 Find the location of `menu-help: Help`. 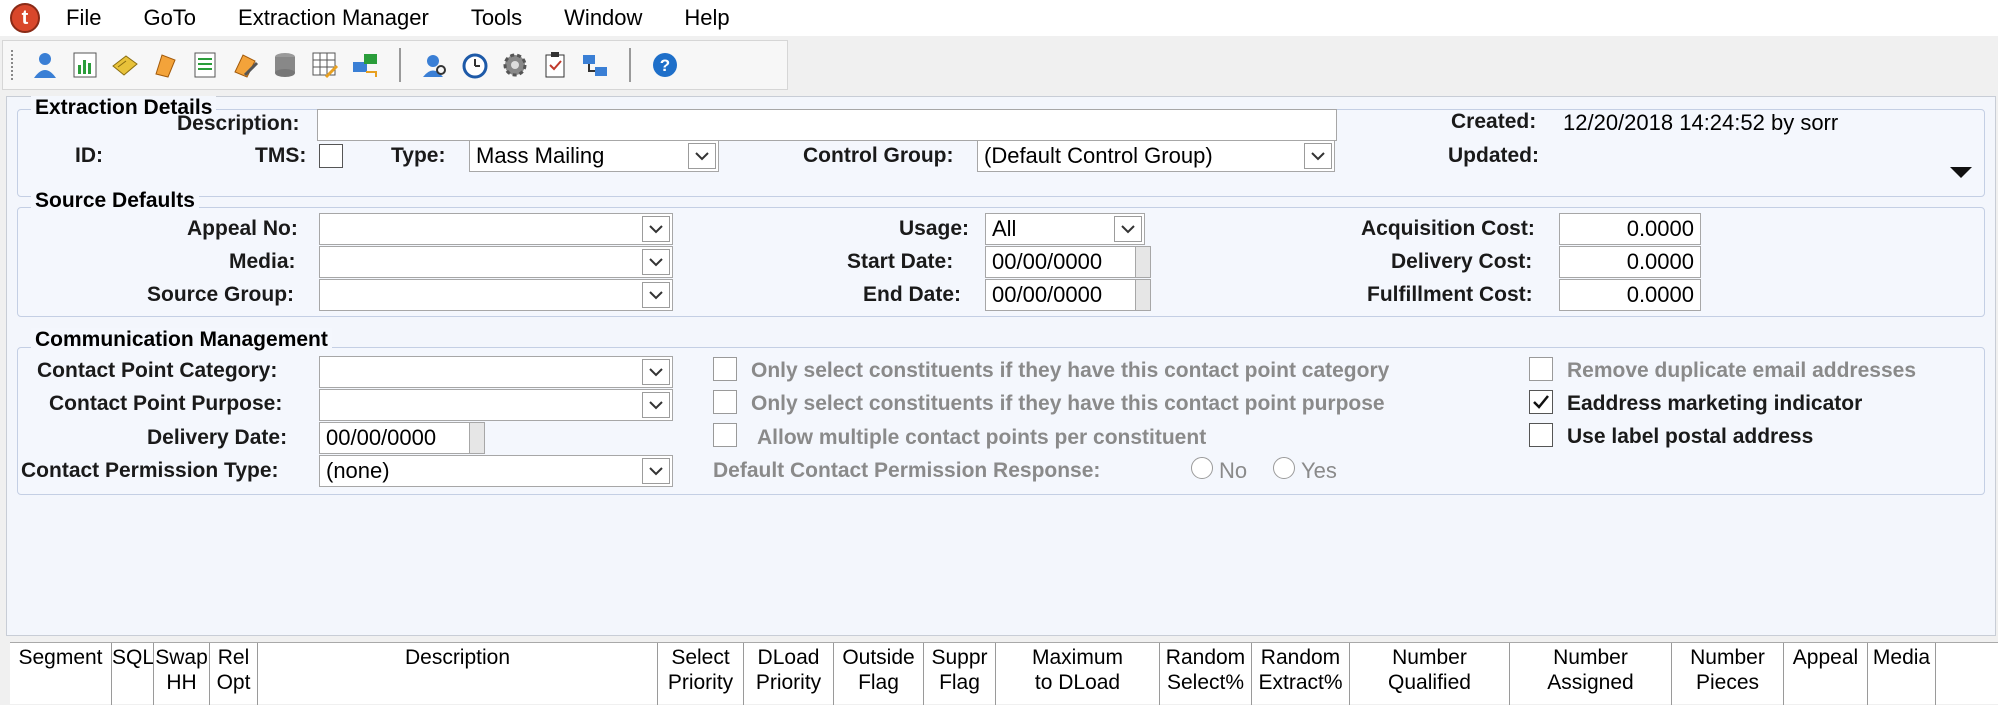

menu-help: Help is located at coordinates (706, 18).